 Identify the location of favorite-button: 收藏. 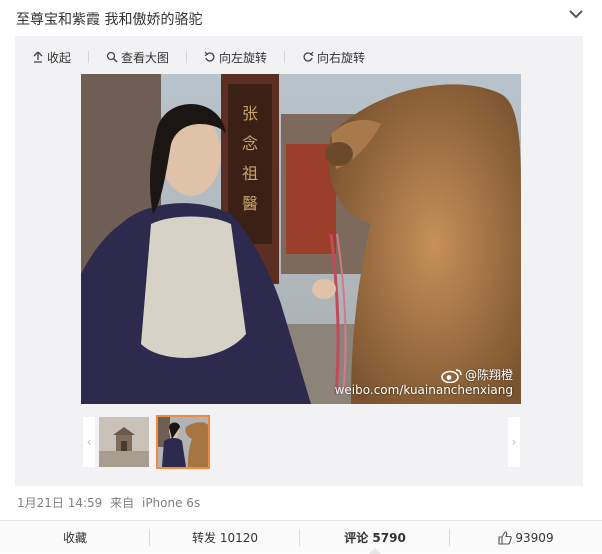
(75, 537).